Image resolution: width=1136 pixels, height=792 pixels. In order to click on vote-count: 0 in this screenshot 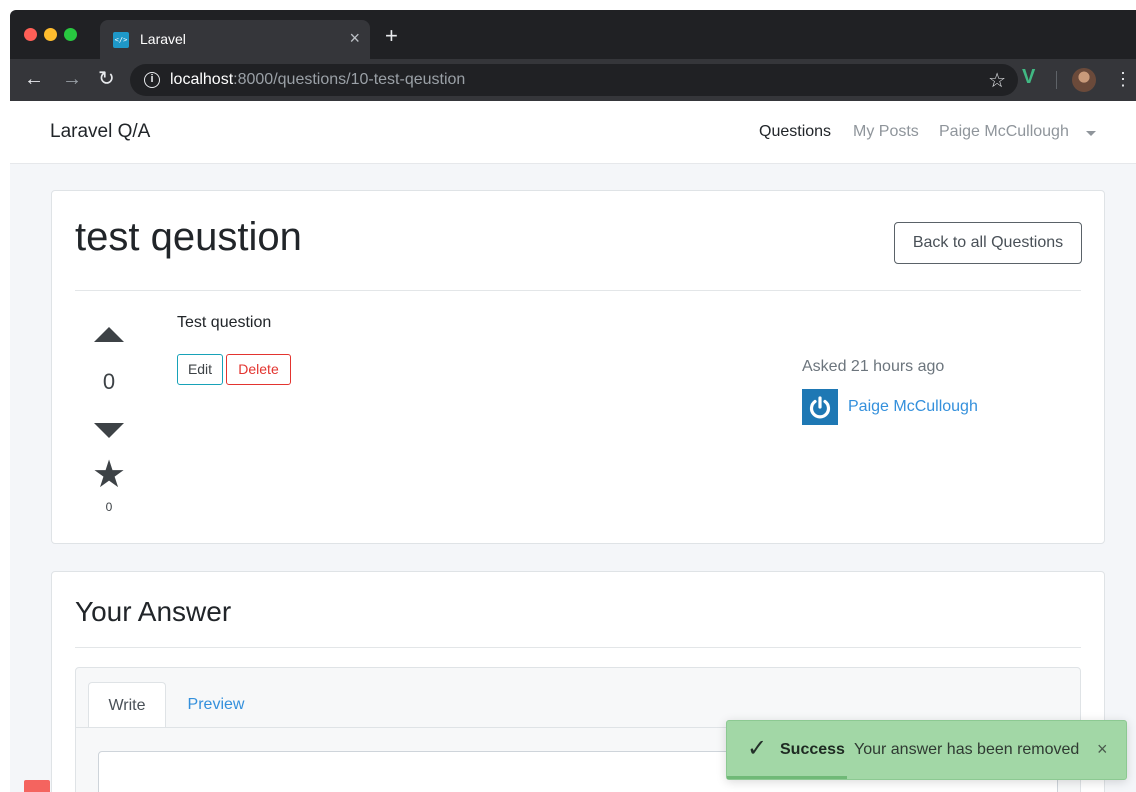, I will do `click(109, 381)`.